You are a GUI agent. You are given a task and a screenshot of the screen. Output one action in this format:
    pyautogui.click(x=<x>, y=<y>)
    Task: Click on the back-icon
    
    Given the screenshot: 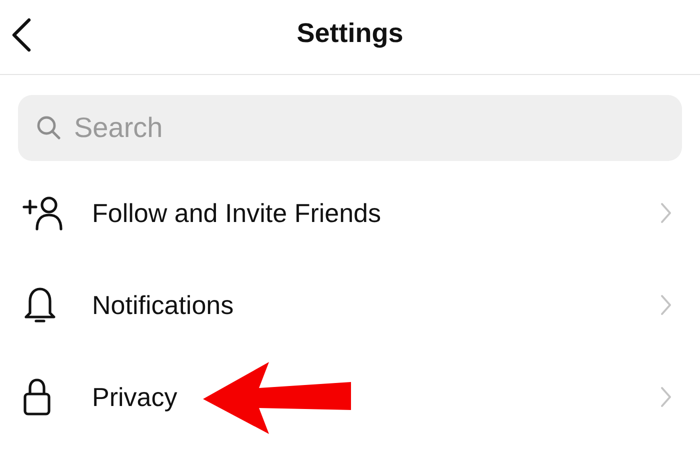 What is the action you would take?
    pyautogui.click(x=21, y=35)
    